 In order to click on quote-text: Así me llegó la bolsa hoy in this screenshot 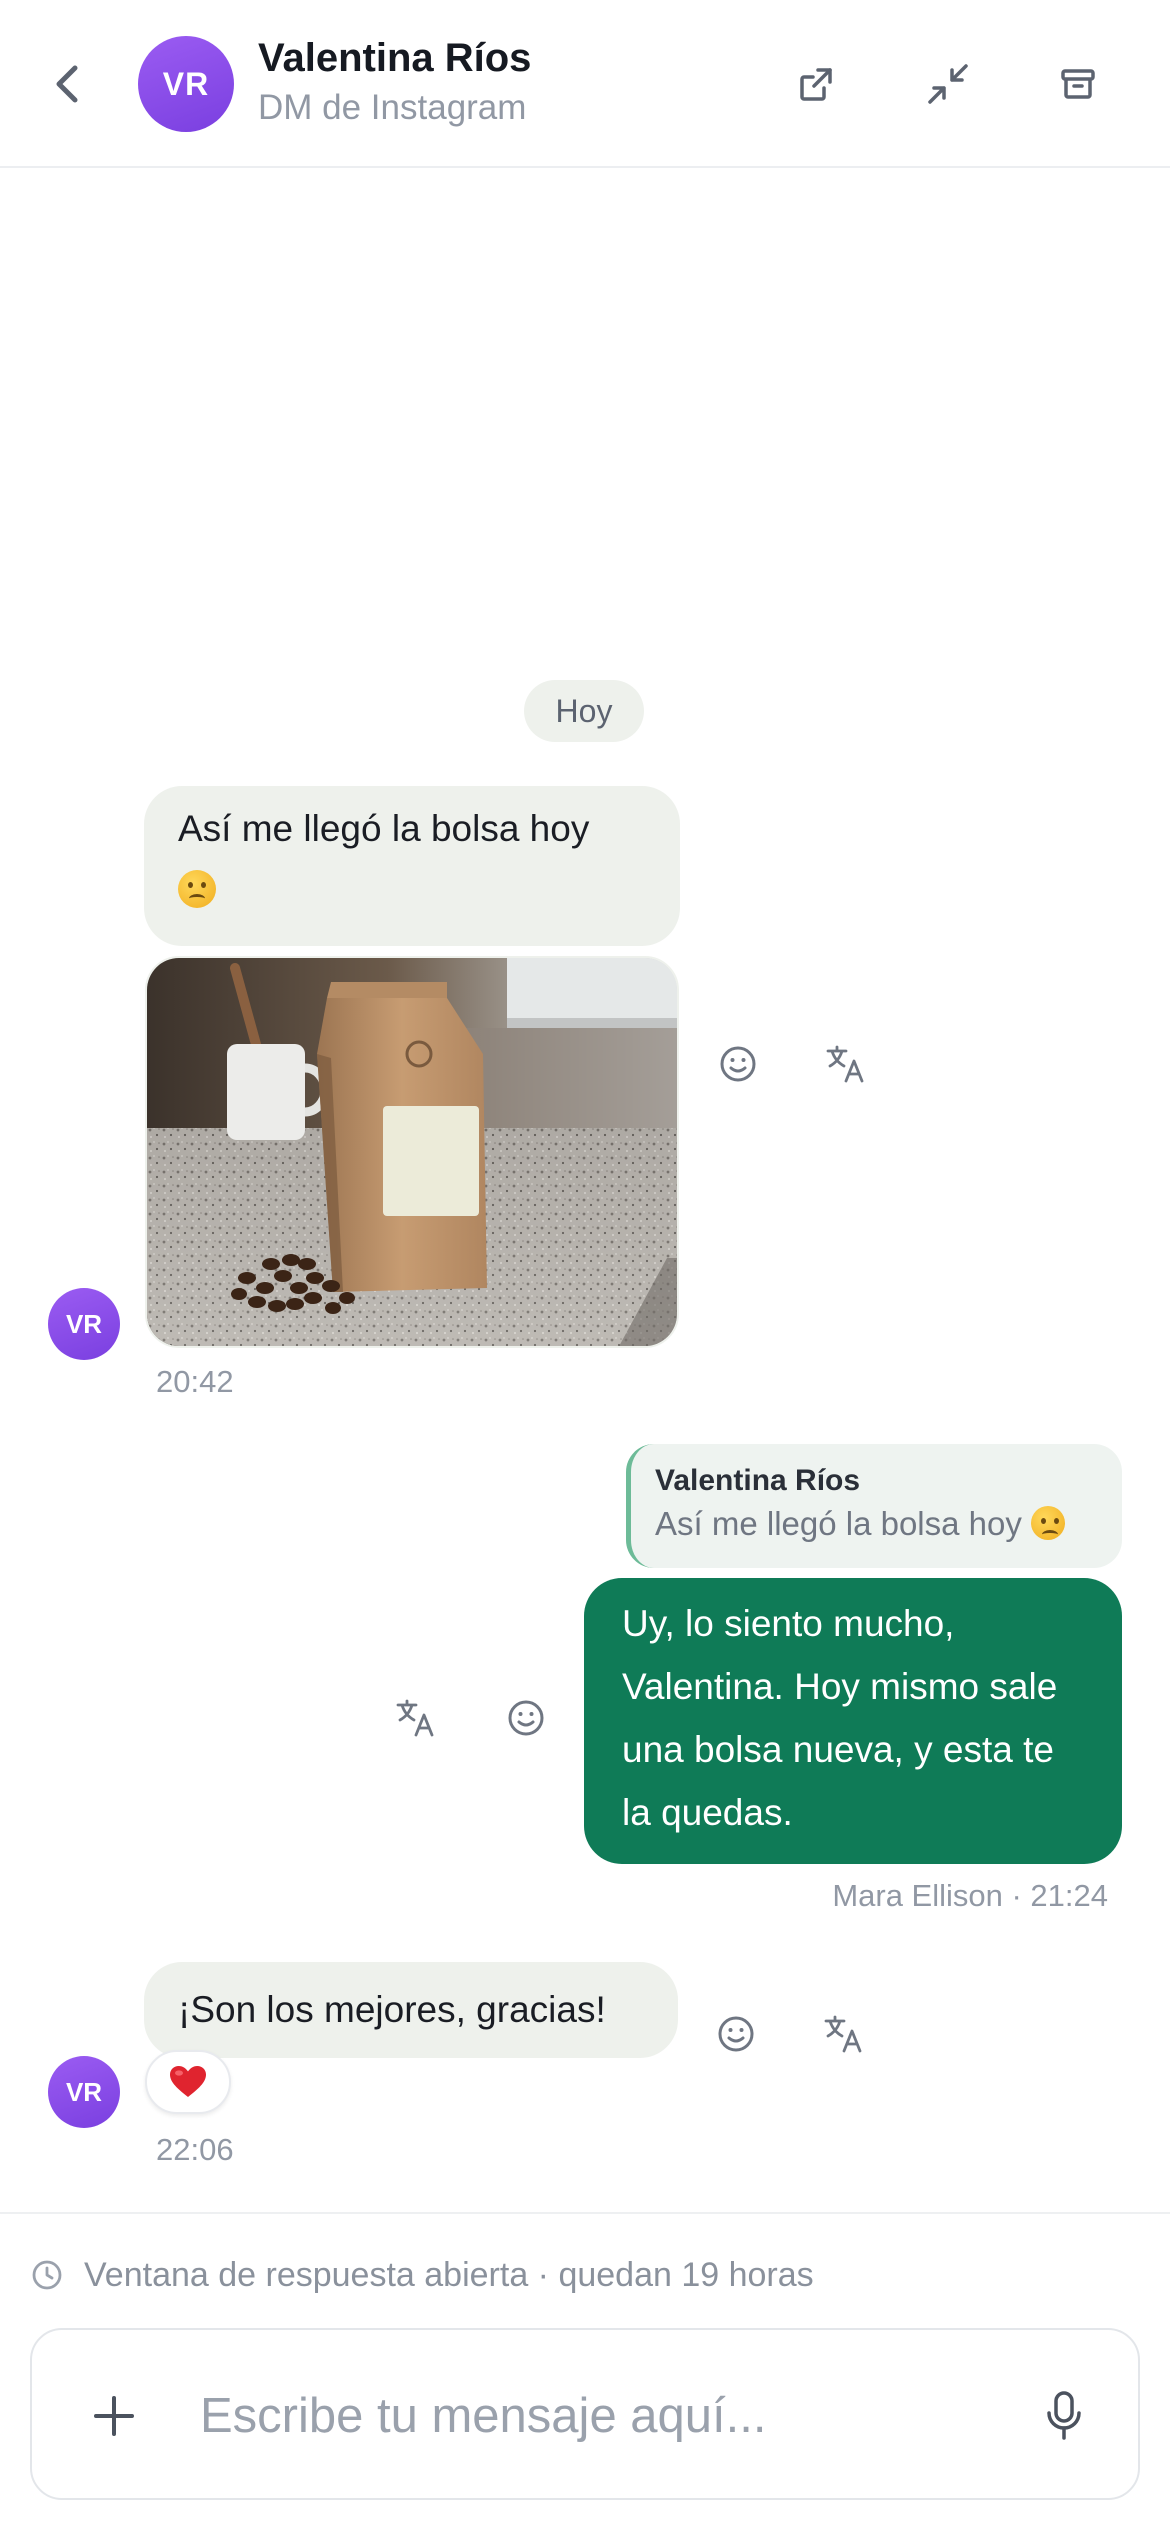, I will do `click(877, 1524)`.